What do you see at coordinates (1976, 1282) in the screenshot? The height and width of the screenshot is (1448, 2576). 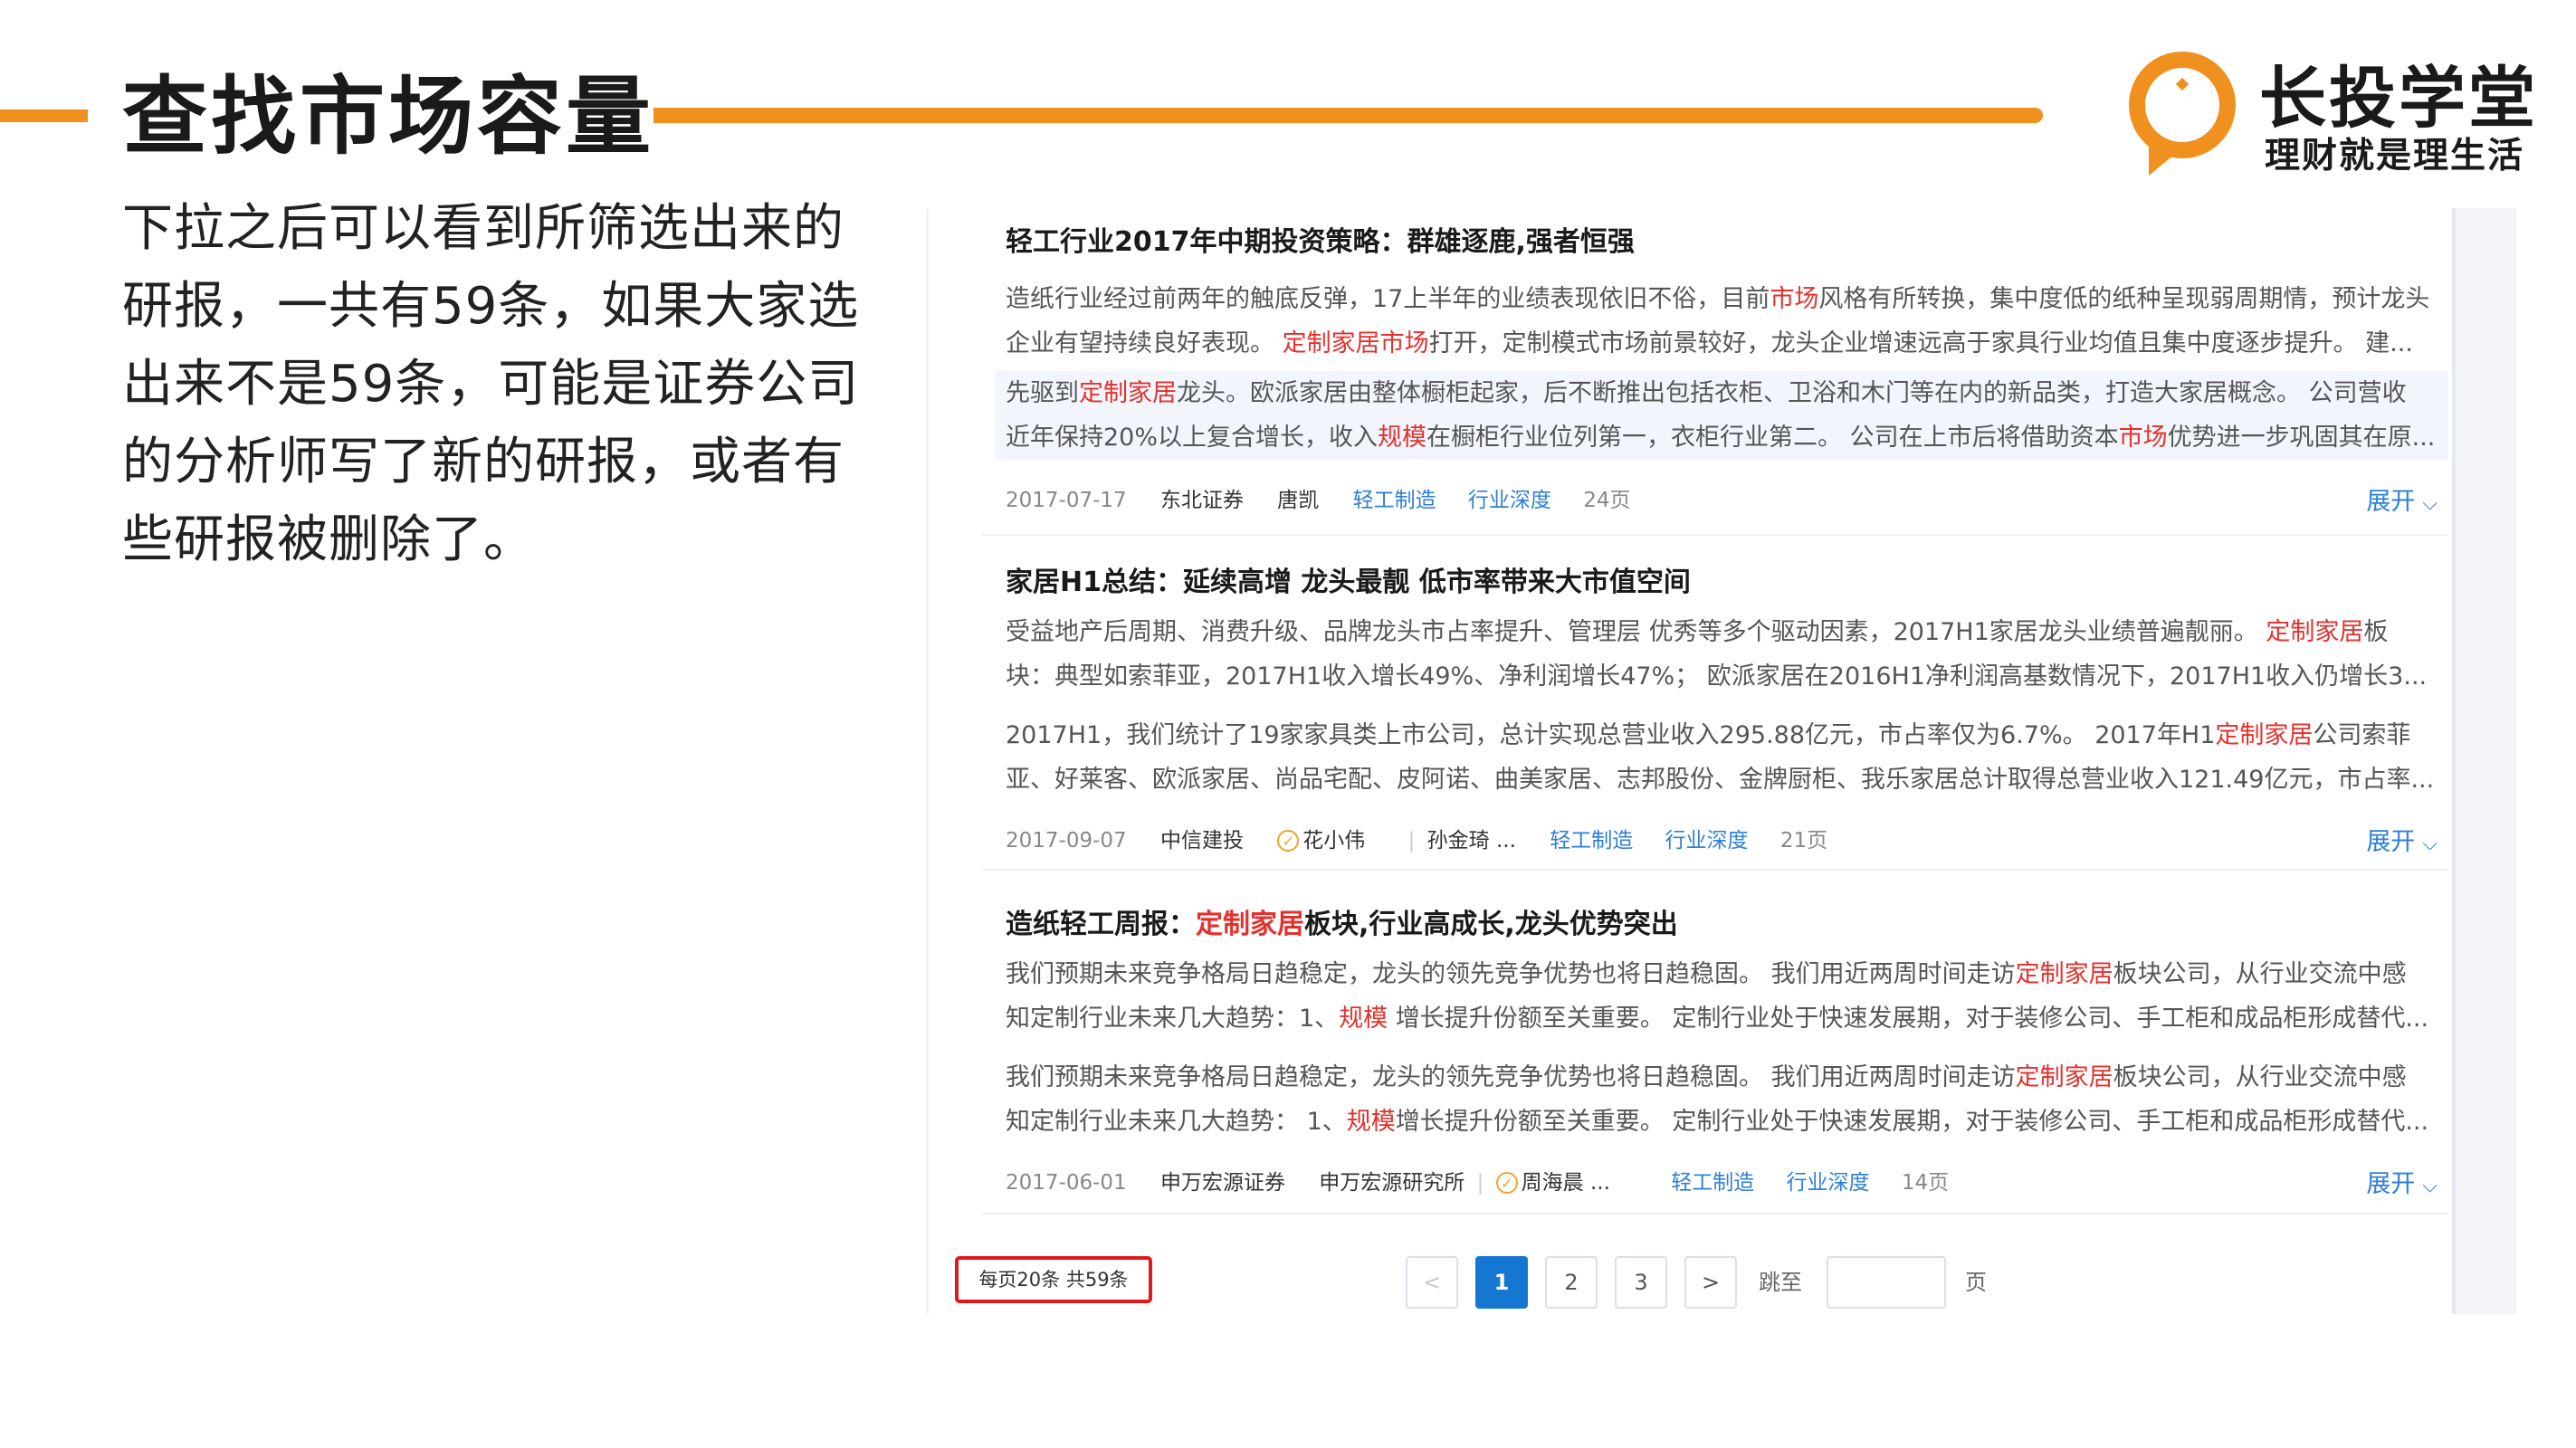 I see `jump-suffix: 页` at bounding box center [1976, 1282].